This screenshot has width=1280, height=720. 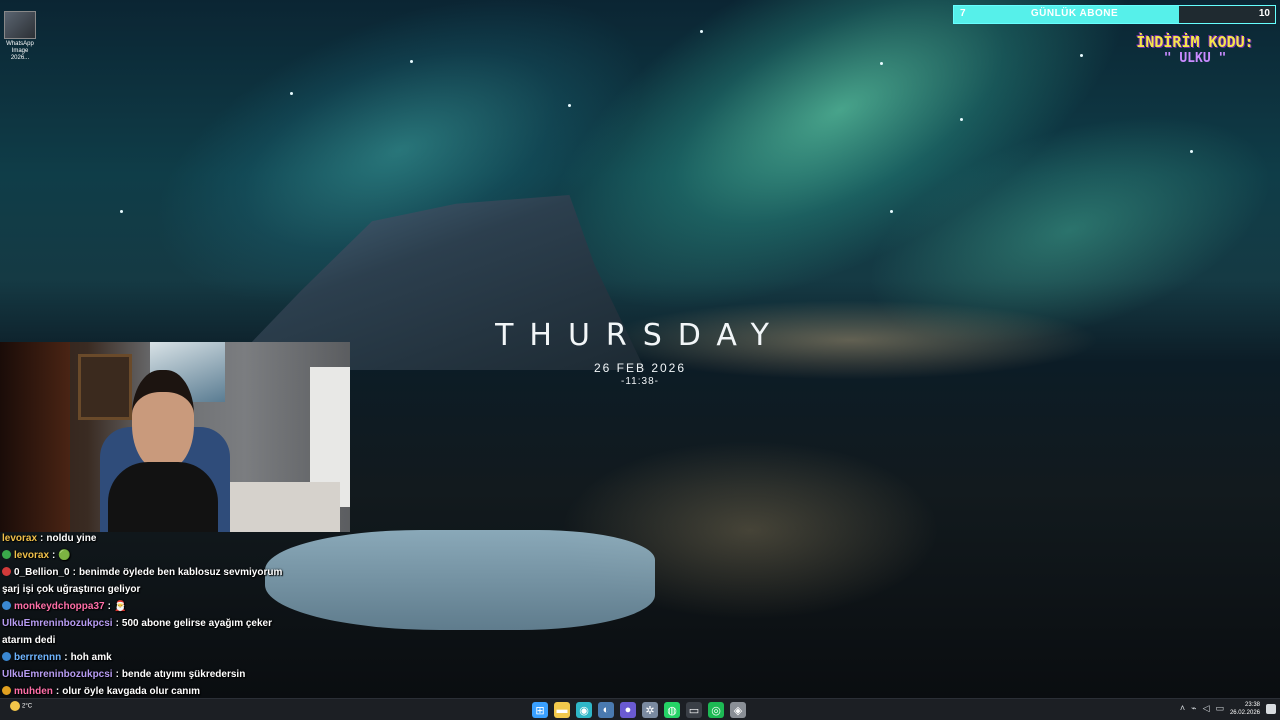 What do you see at coordinates (152, 606) in the screenshot?
I see `chat-message: monkeydchoppa37: 🎅` at bounding box center [152, 606].